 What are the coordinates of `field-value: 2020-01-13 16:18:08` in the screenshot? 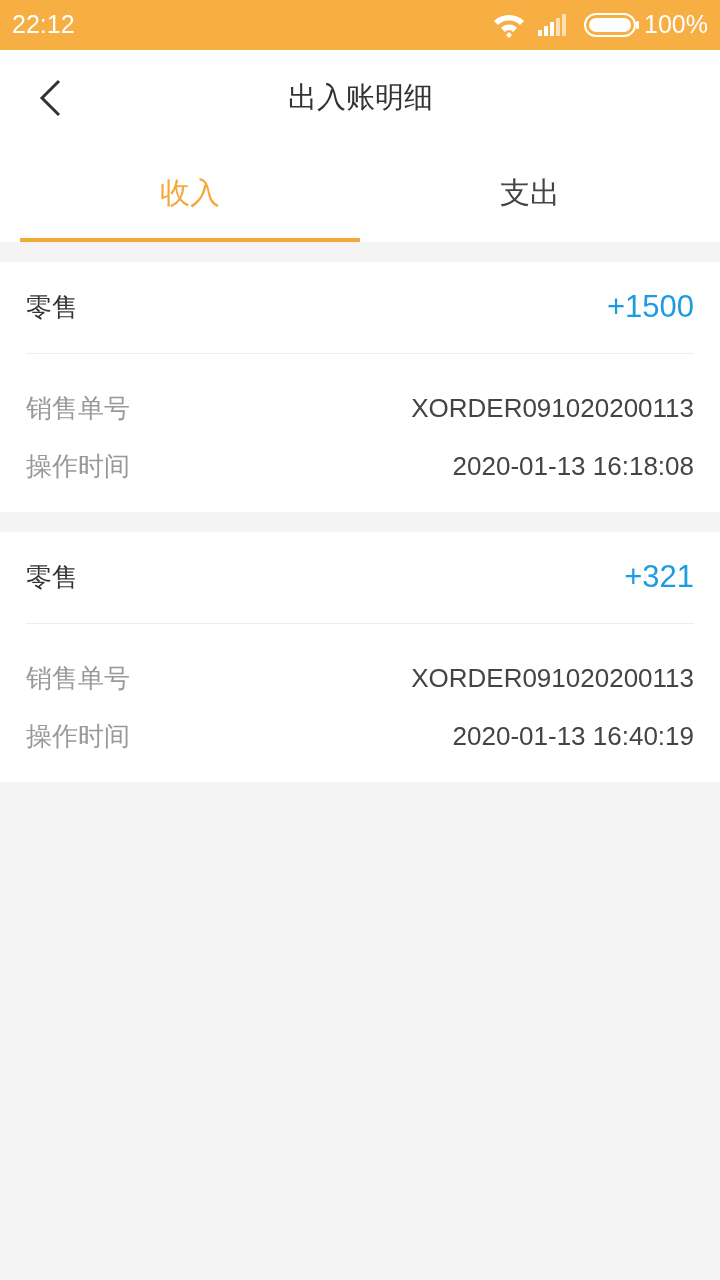 It's located at (573, 466).